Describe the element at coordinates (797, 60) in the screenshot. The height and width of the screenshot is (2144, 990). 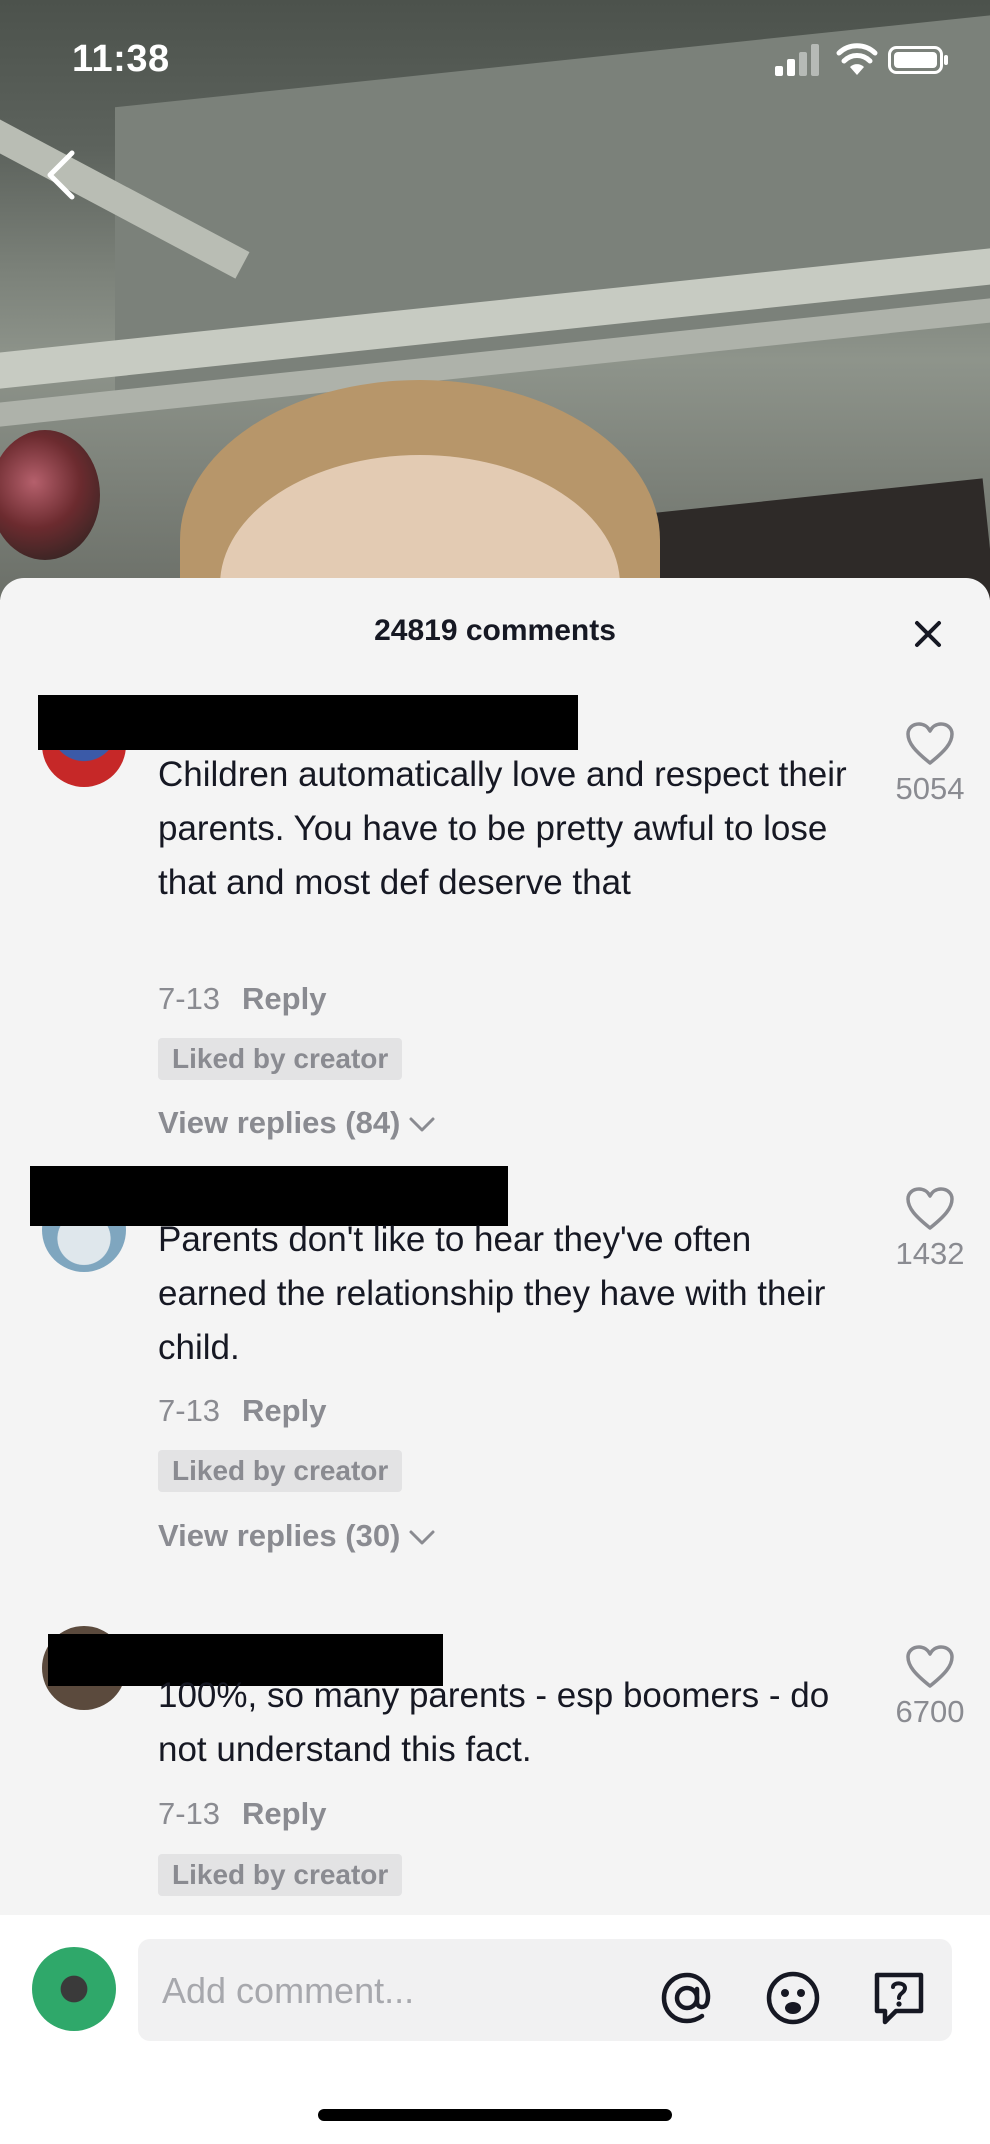
I see `cellular-signal-icon` at that location.